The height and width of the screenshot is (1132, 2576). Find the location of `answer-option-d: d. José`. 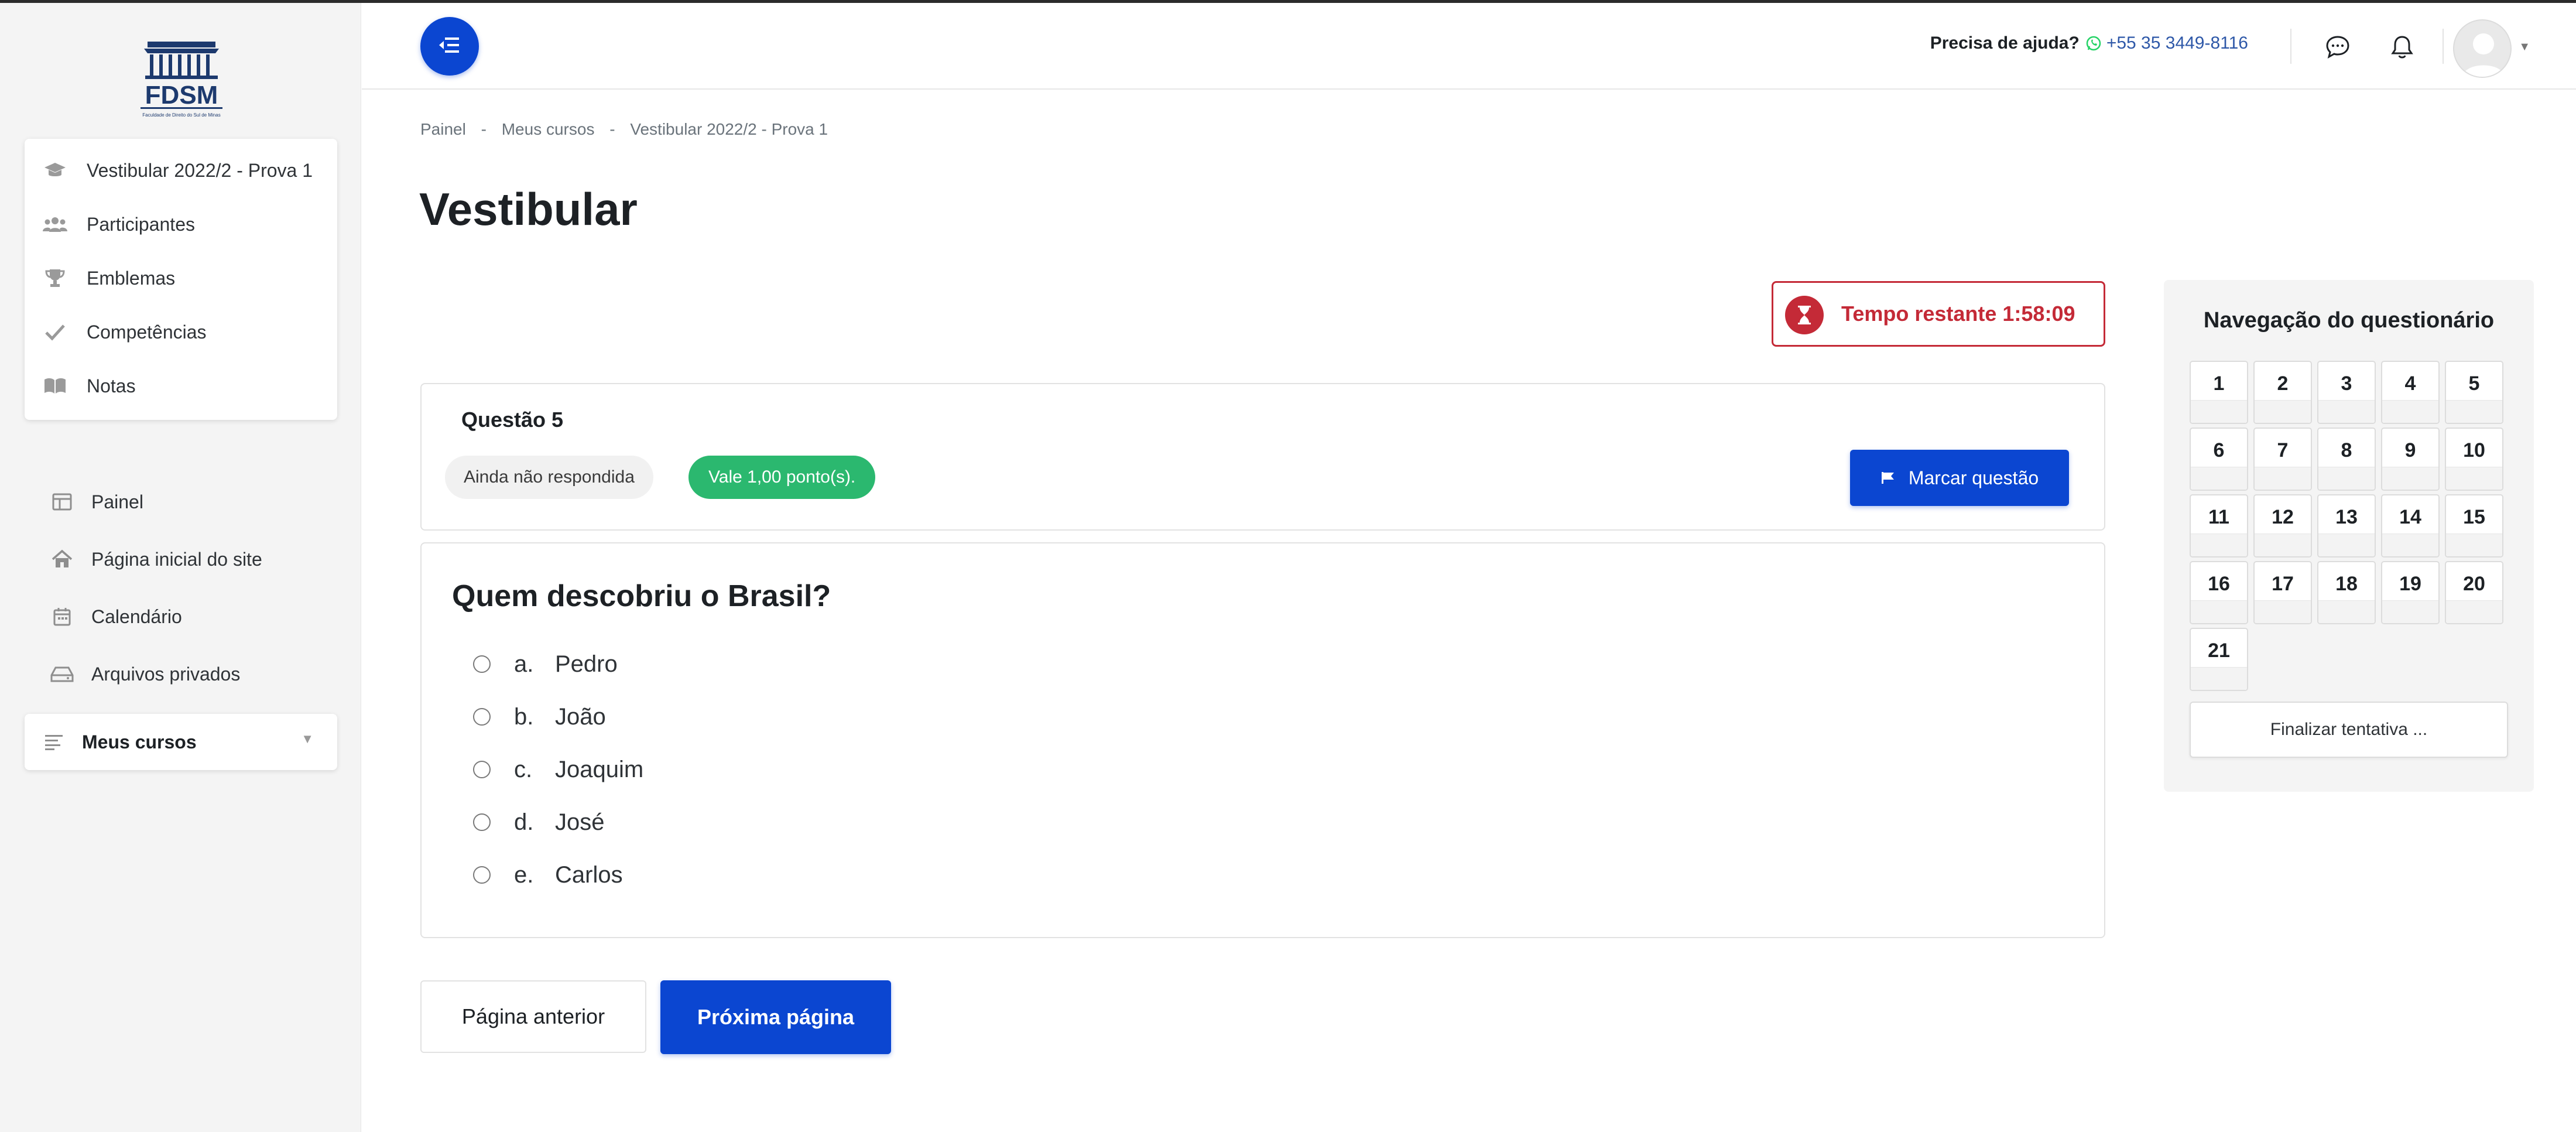

answer-option-d: d. José is located at coordinates (539, 822).